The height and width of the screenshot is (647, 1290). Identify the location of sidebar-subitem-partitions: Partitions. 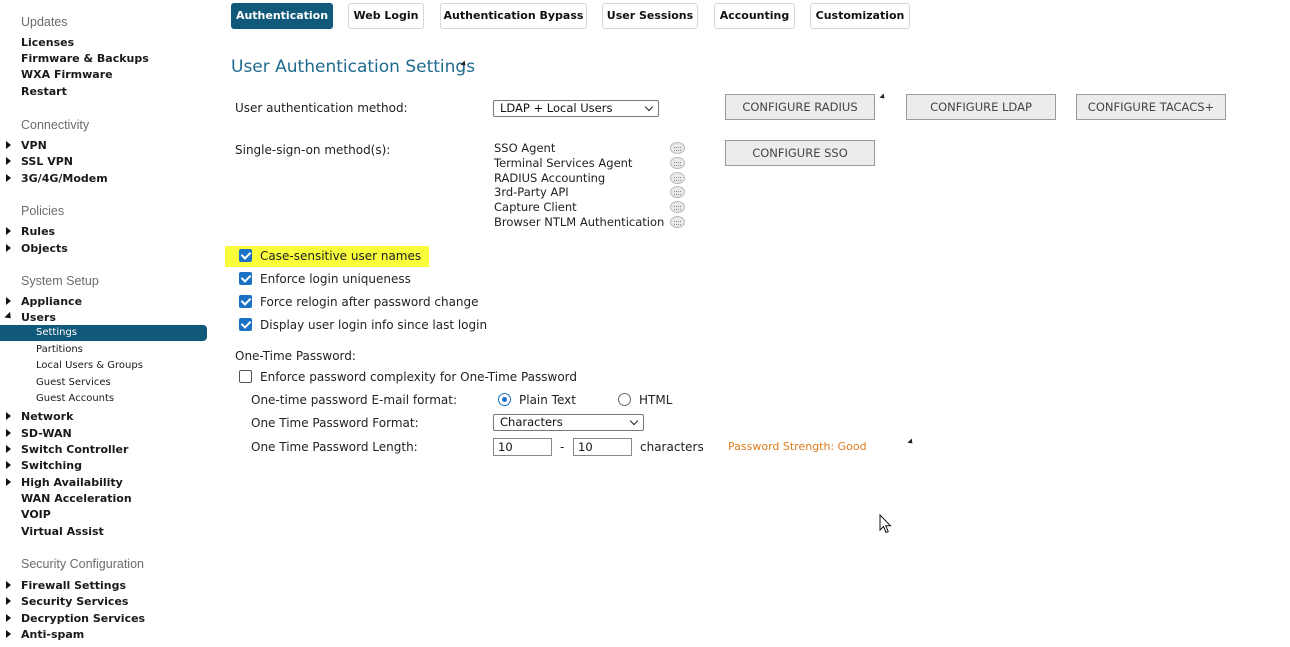
(59, 349).